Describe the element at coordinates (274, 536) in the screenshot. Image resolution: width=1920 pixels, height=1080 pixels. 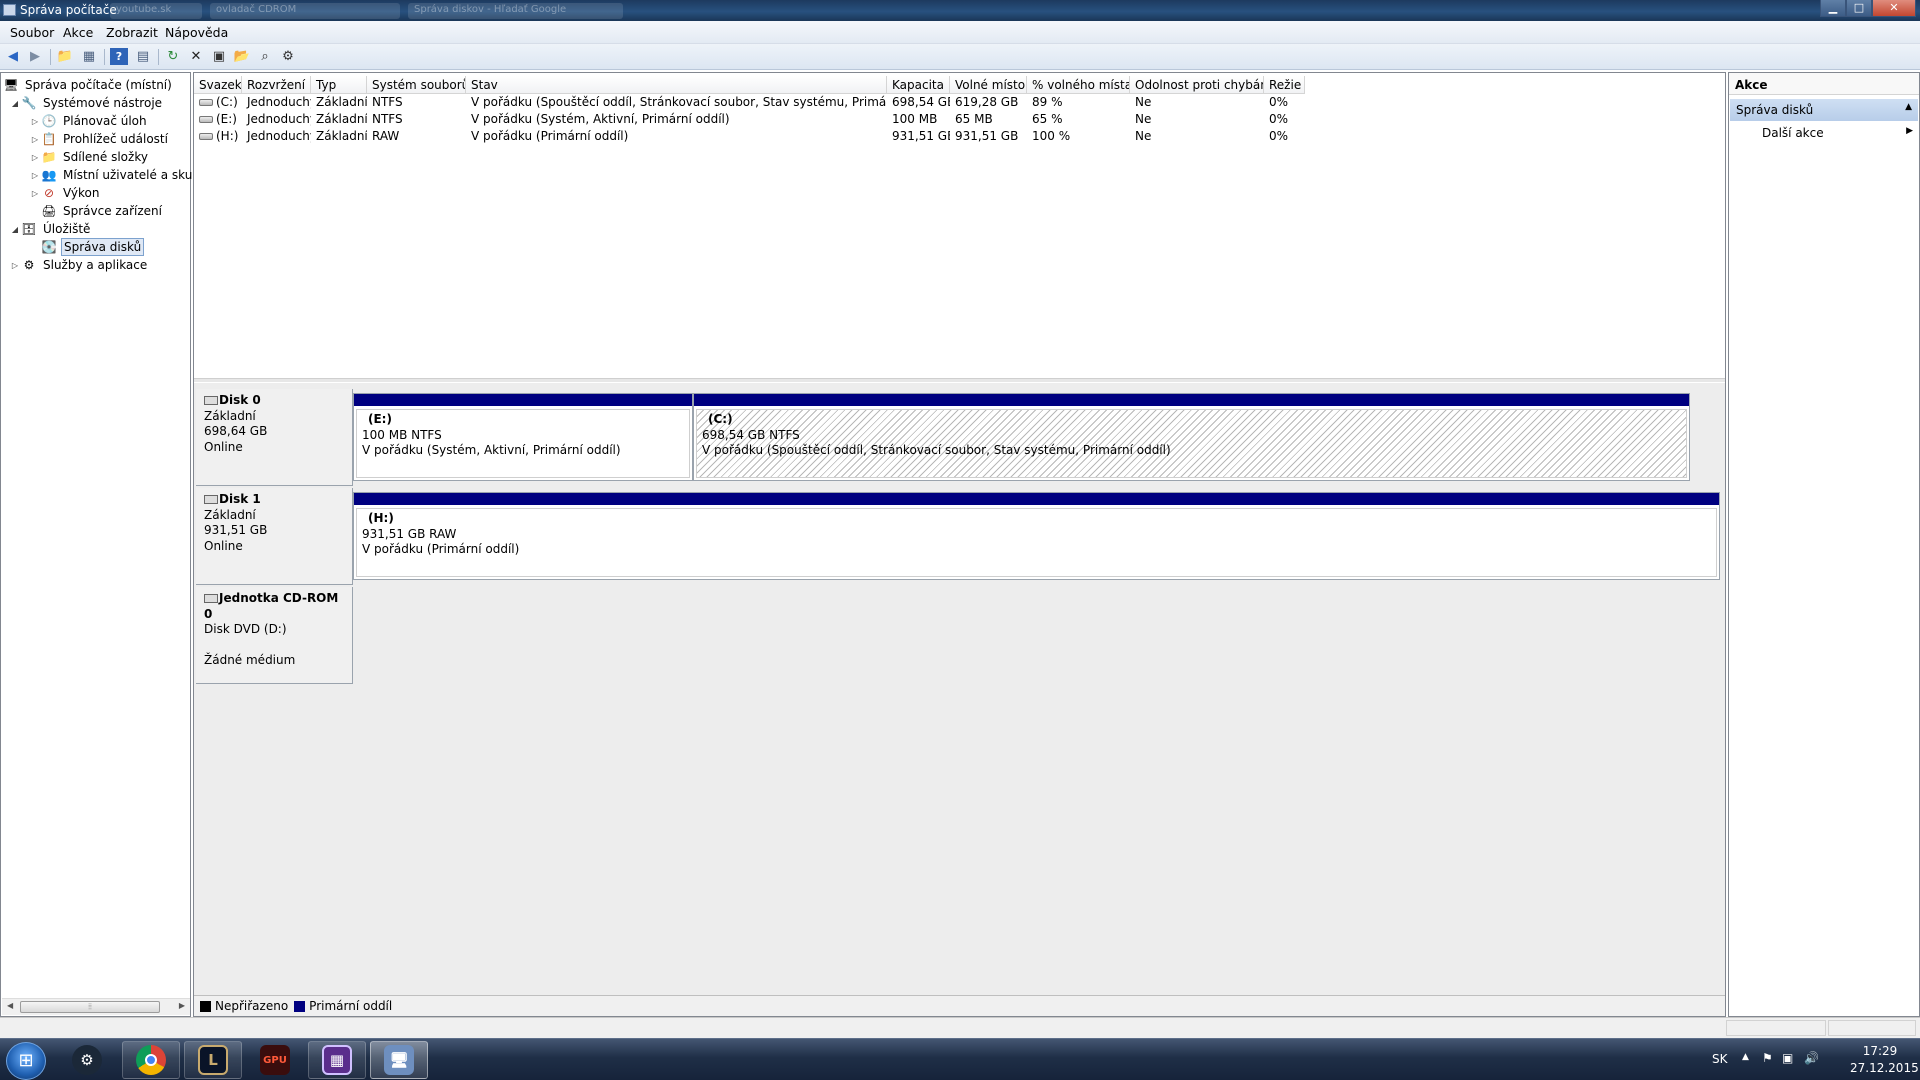
I see `disk-1-info: Disk 1 Základní 931,51 GB Online` at that location.